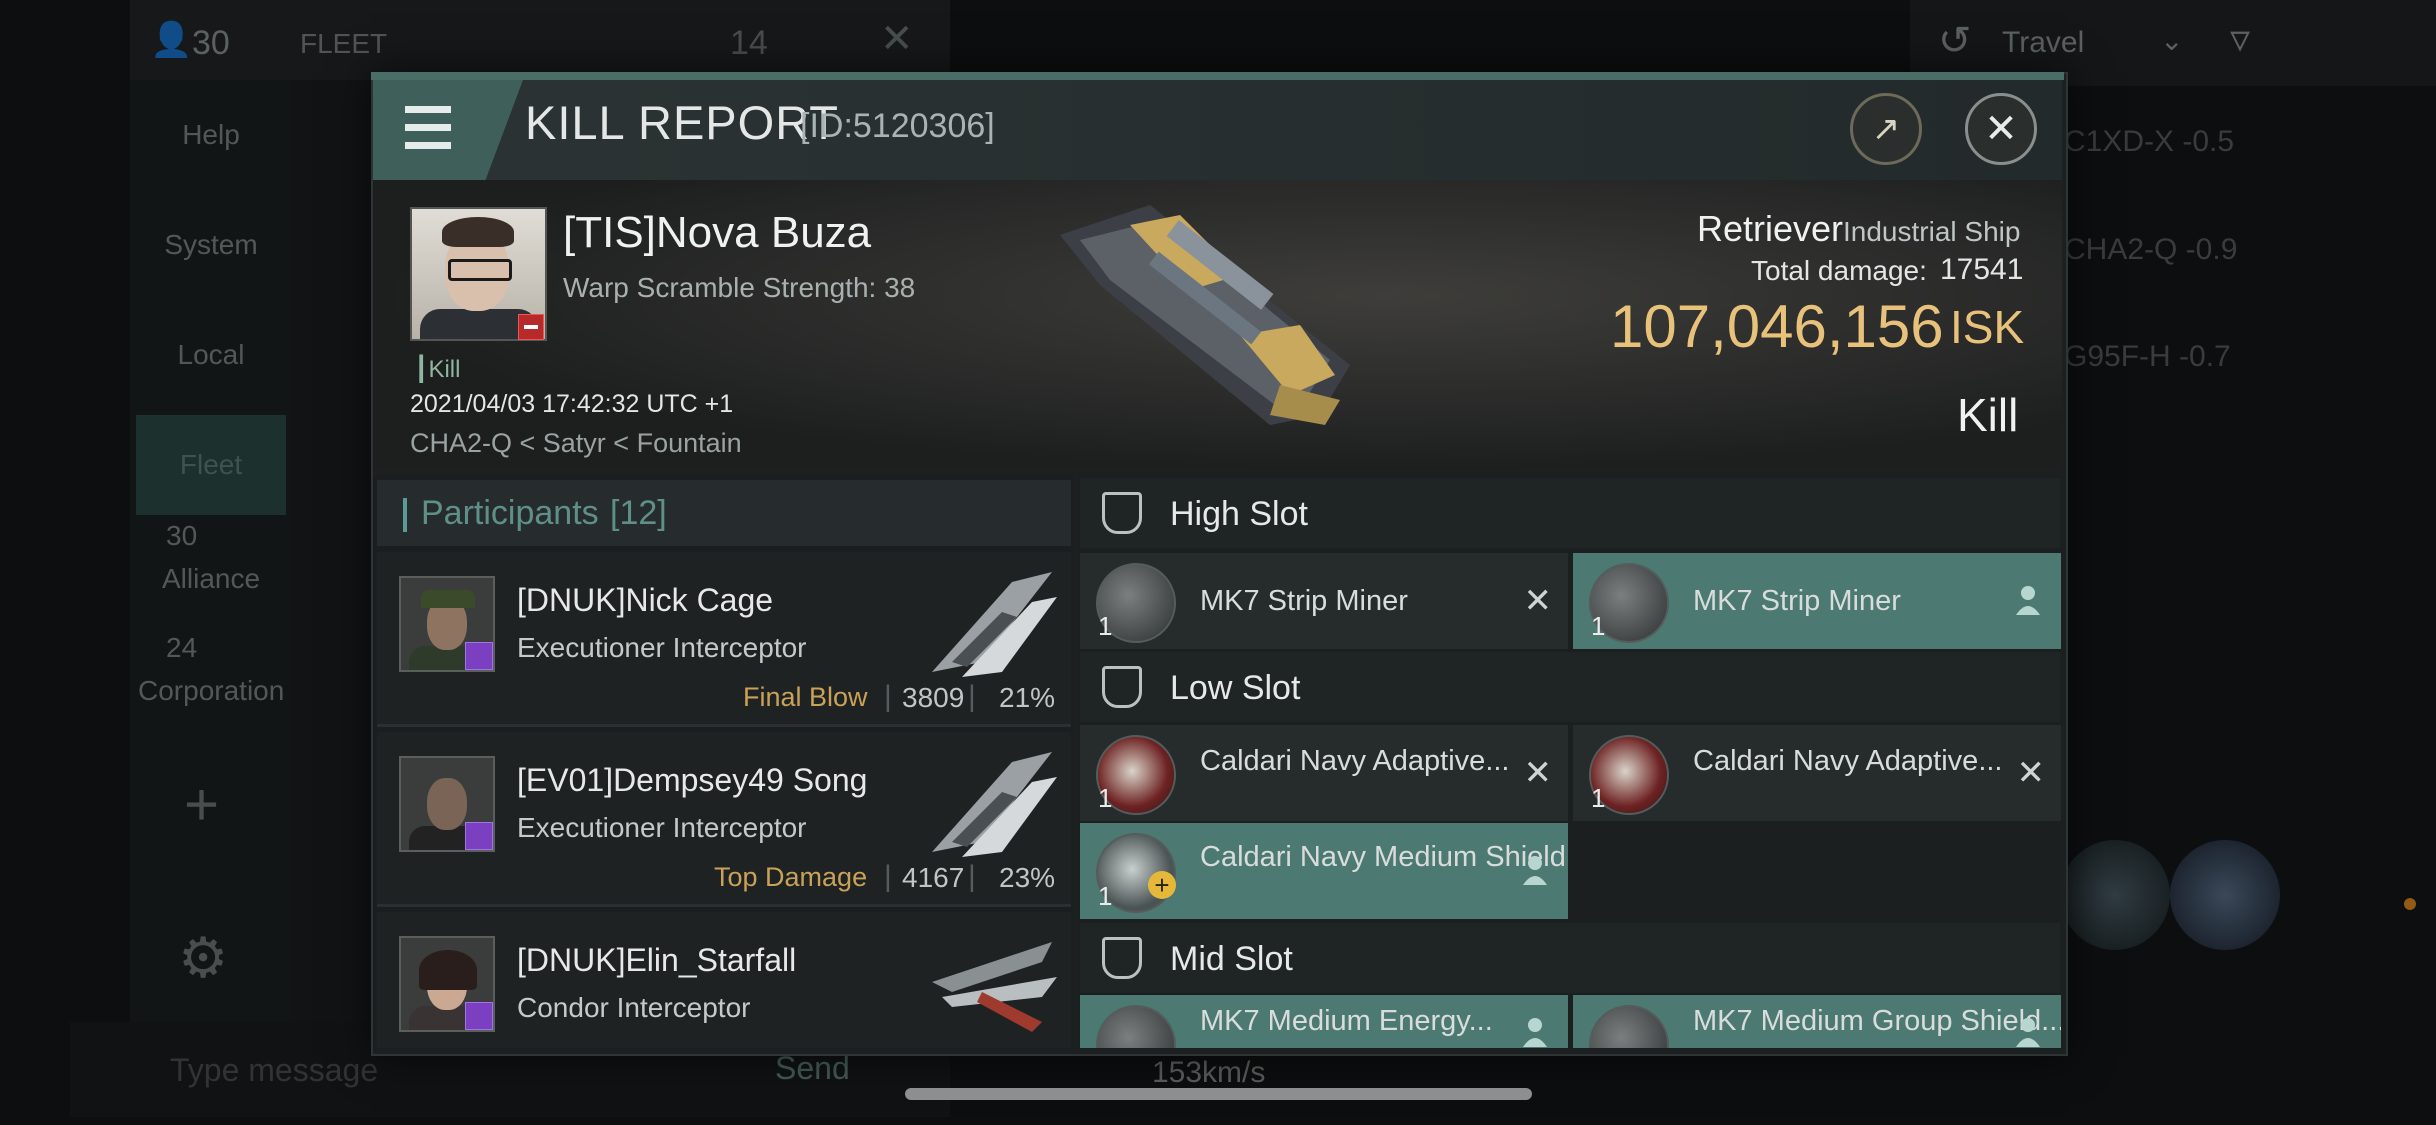  What do you see at coordinates (897, 126) in the screenshot?
I see `kill-id: [ID:5120306]` at bounding box center [897, 126].